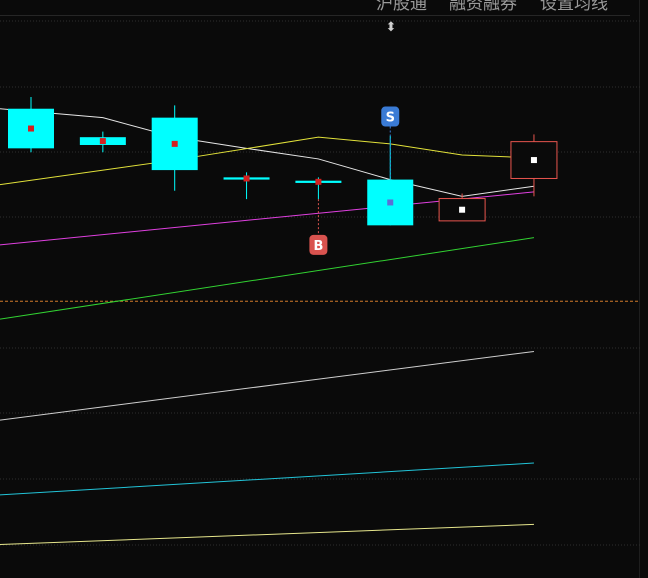 The width and height of the screenshot is (648, 578). I want to click on buy-signal-label: B, so click(318, 246).